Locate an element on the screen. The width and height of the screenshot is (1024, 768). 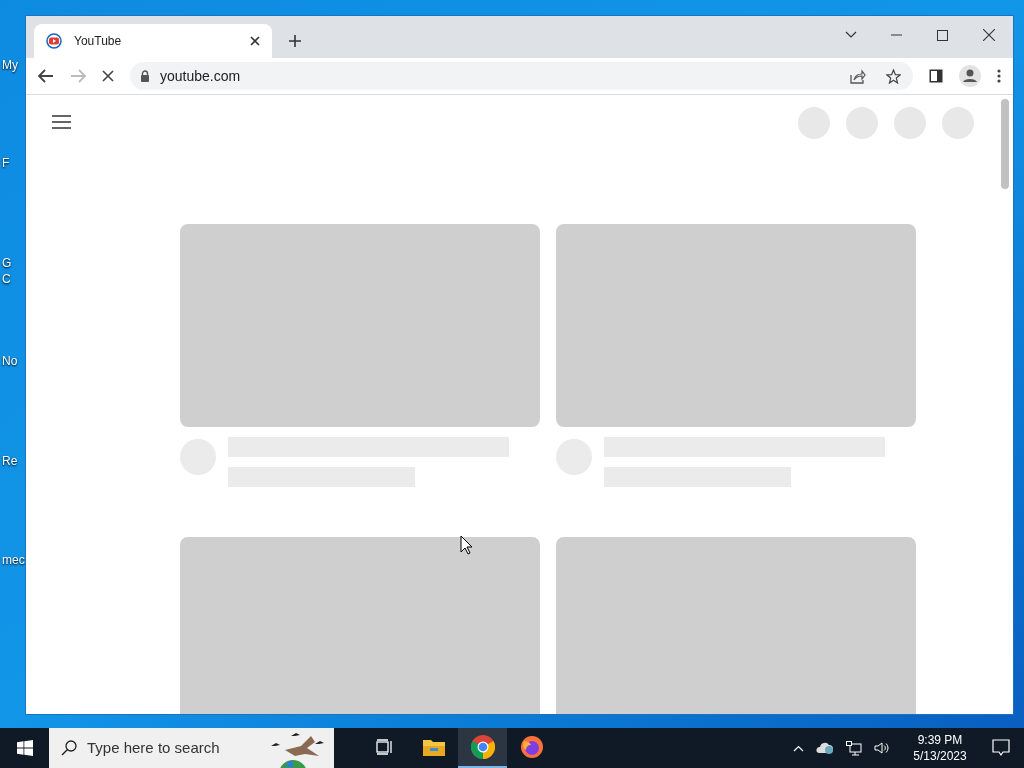
desktop-icon-label: My is located at coordinates (10, 65).